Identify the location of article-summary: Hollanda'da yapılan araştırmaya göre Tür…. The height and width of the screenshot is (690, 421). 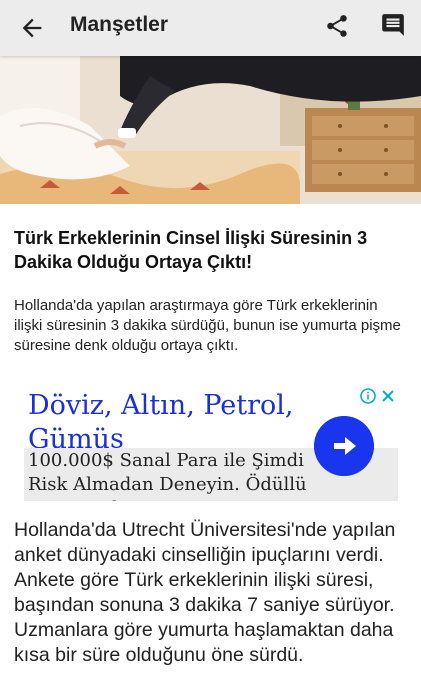
(207, 325).